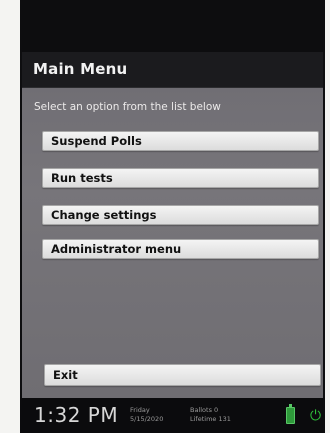 The height and width of the screenshot is (433, 330). Describe the element at coordinates (65, 375) in the screenshot. I see `exit-label: Exit` at that location.